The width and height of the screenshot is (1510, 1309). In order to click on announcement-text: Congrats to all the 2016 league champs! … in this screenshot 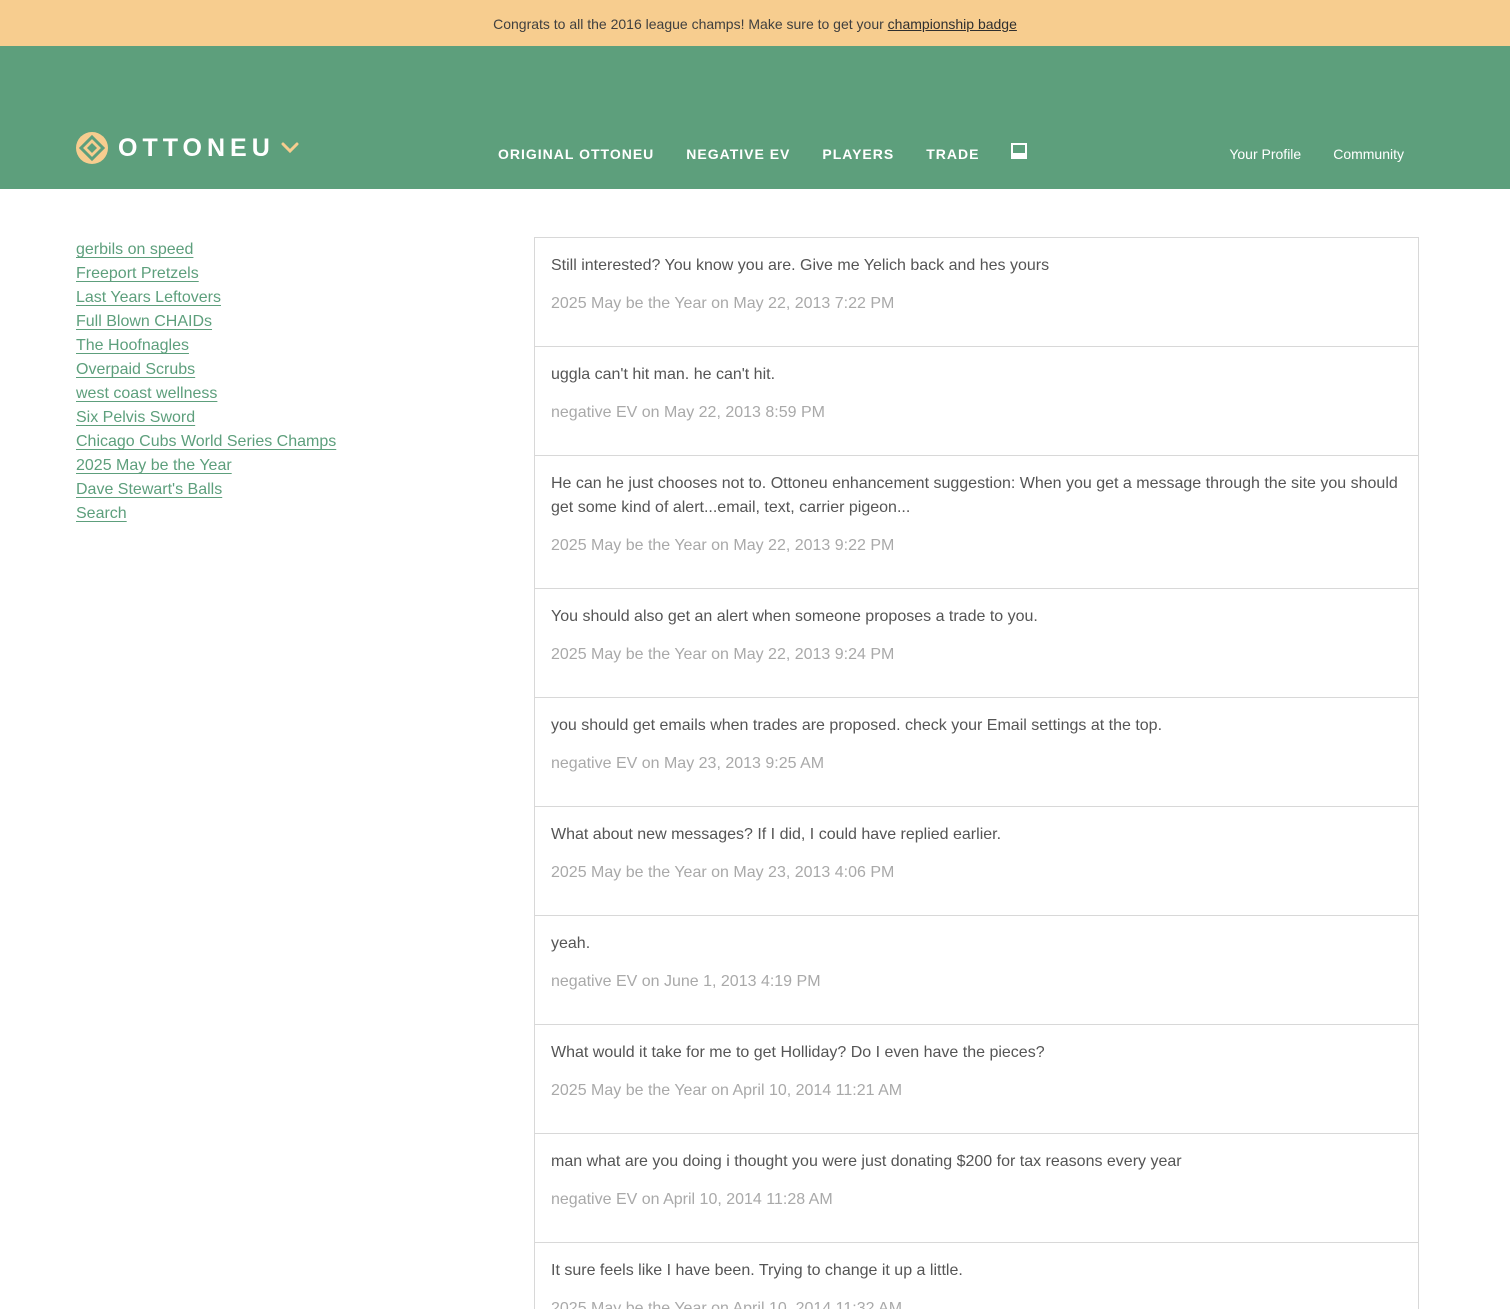, I will do `click(690, 24)`.